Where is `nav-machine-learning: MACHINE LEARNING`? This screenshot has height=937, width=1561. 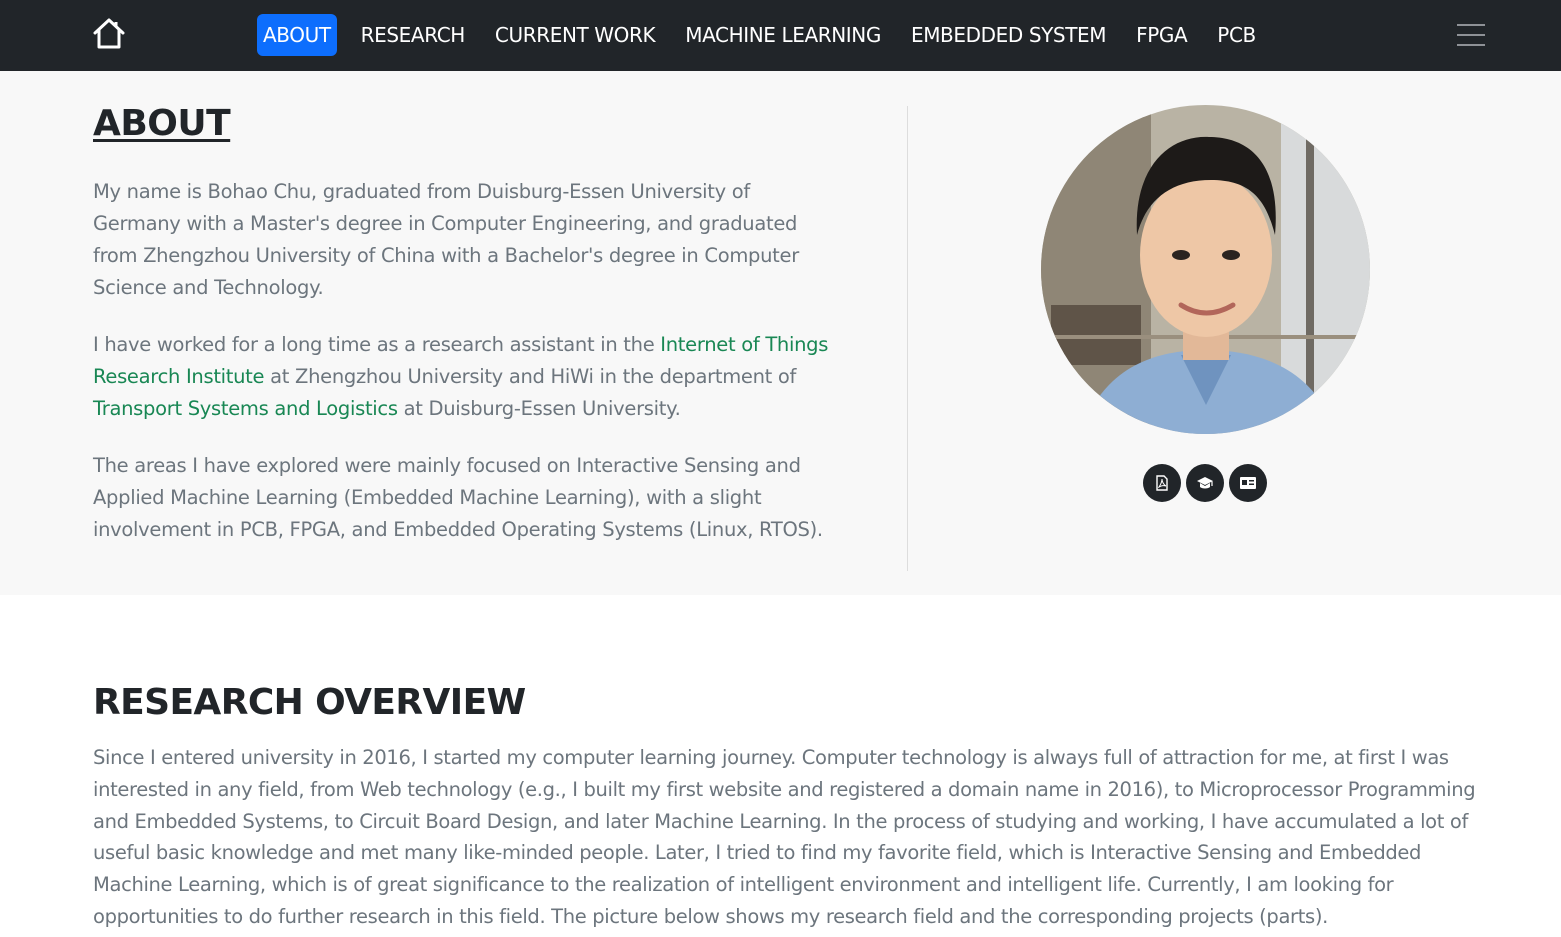 nav-machine-learning: MACHINE LEARNING is located at coordinates (783, 35).